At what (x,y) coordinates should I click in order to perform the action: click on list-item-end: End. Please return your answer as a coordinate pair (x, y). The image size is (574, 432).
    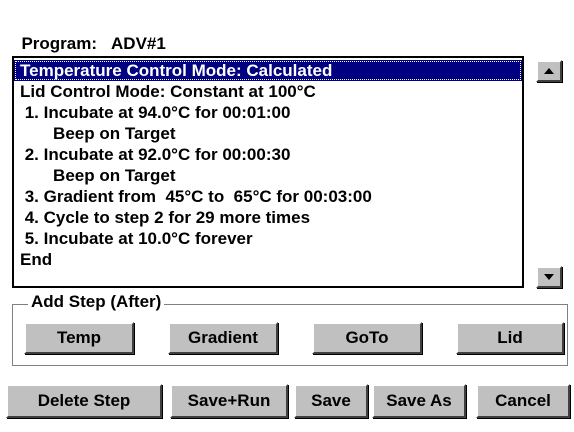
    Looking at the image, I should click on (36, 259).